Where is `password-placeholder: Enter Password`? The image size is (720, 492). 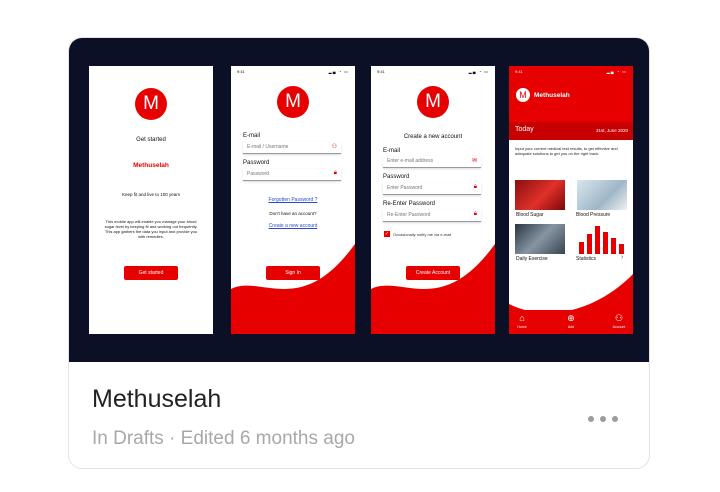
password-placeholder: Enter Password is located at coordinates (405, 188).